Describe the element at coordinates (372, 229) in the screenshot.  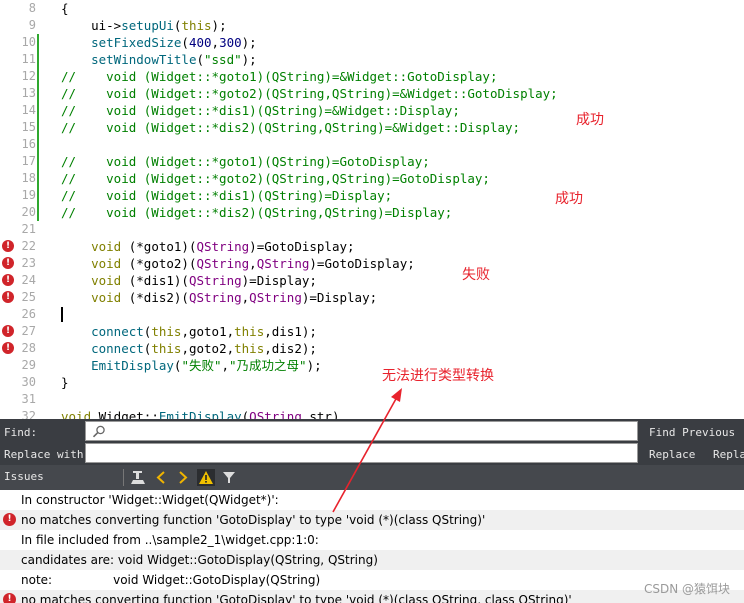
I see `code-line: 21` at that location.